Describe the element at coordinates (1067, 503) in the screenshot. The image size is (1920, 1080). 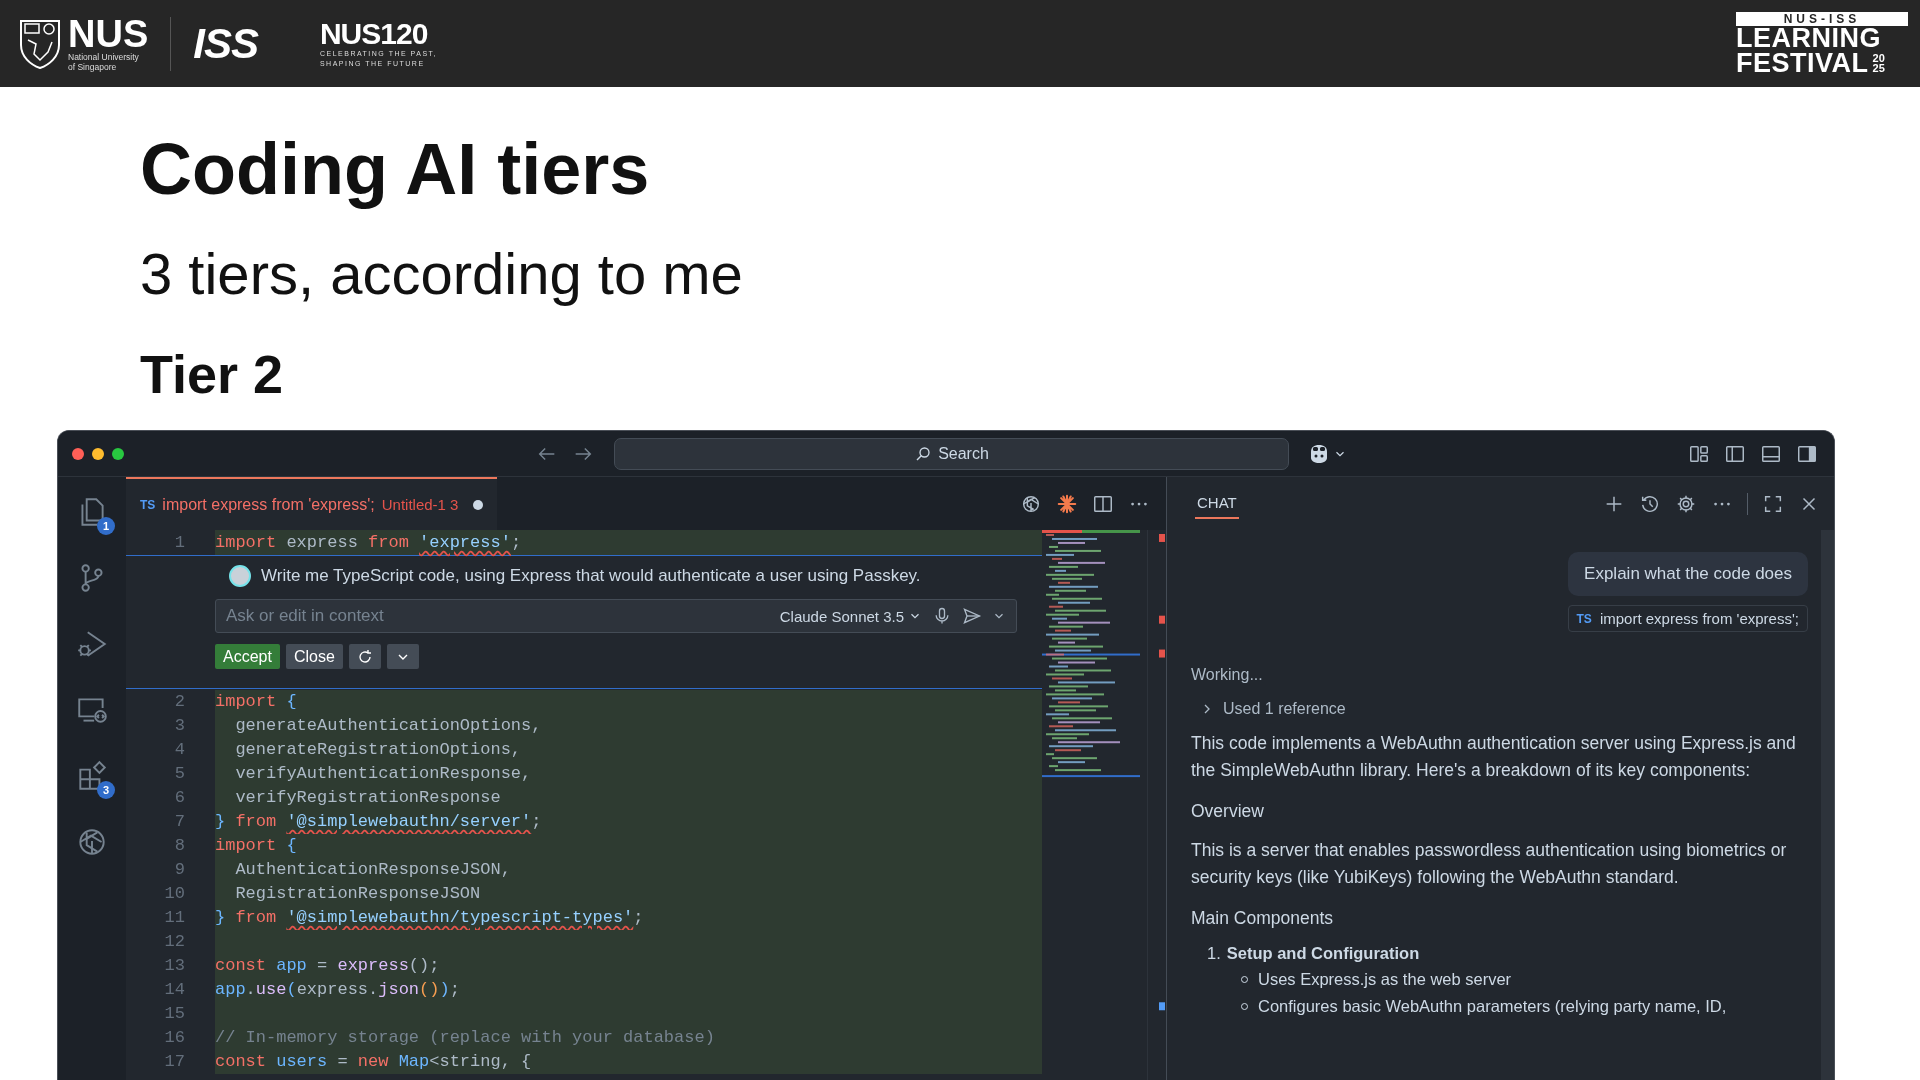
I see `starburst-icon` at that location.